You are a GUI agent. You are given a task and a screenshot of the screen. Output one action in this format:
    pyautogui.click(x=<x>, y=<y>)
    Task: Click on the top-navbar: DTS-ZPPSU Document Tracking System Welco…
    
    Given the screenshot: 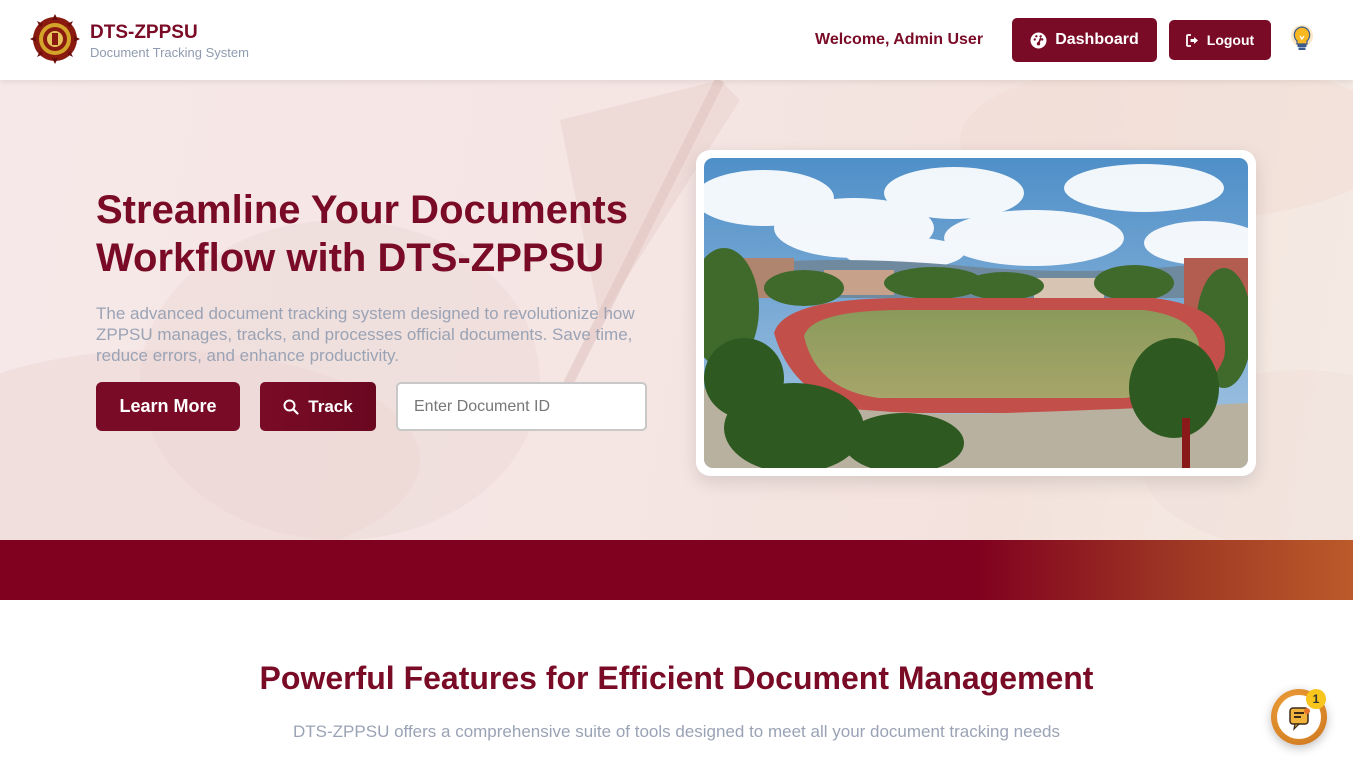 What is the action you would take?
    pyautogui.click(x=676, y=40)
    